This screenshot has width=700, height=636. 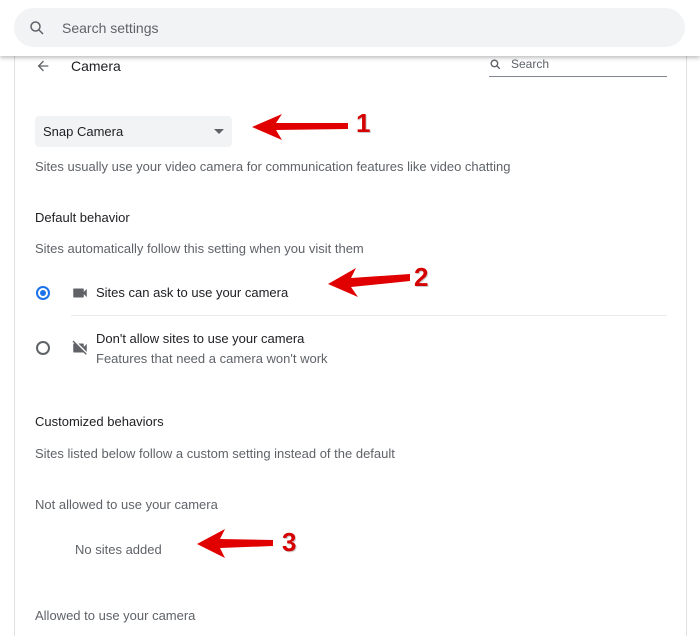 What do you see at coordinates (289, 542) in the screenshot?
I see `annotation-number-3: 3` at bounding box center [289, 542].